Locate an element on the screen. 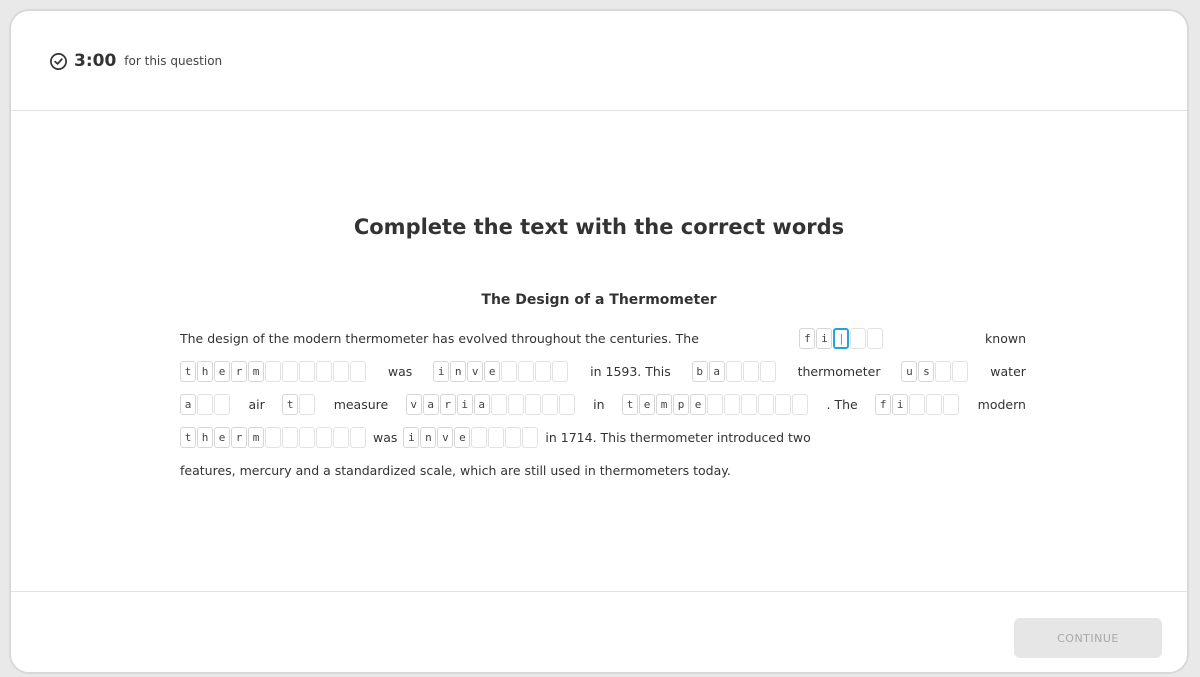  top-bar: 3:00 for this question is located at coordinates (599, 61).